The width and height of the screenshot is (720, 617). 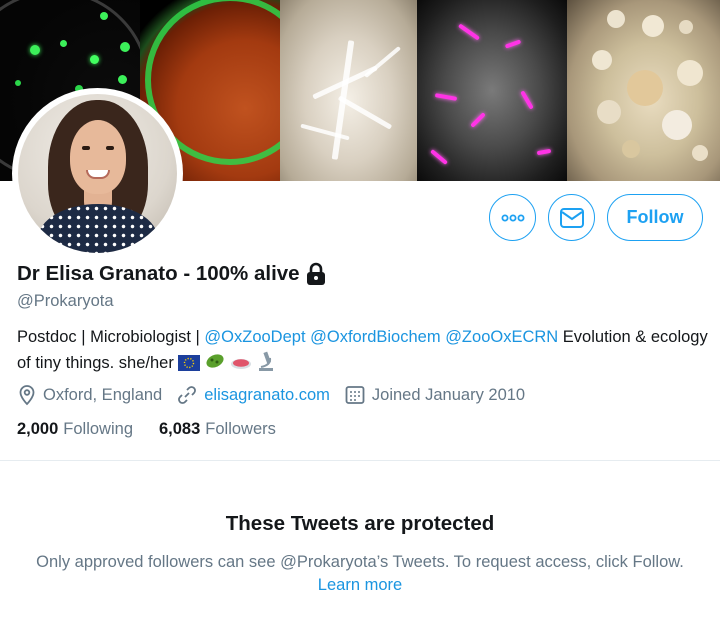 I want to click on bio-mention-zooozecrn: @ZooOxECRN, so click(x=501, y=337).